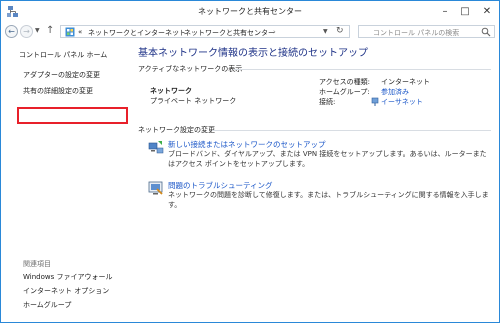  What do you see at coordinates (47, 305) in the screenshot?
I see `homegroup-link: ホームグループ` at bounding box center [47, 305].